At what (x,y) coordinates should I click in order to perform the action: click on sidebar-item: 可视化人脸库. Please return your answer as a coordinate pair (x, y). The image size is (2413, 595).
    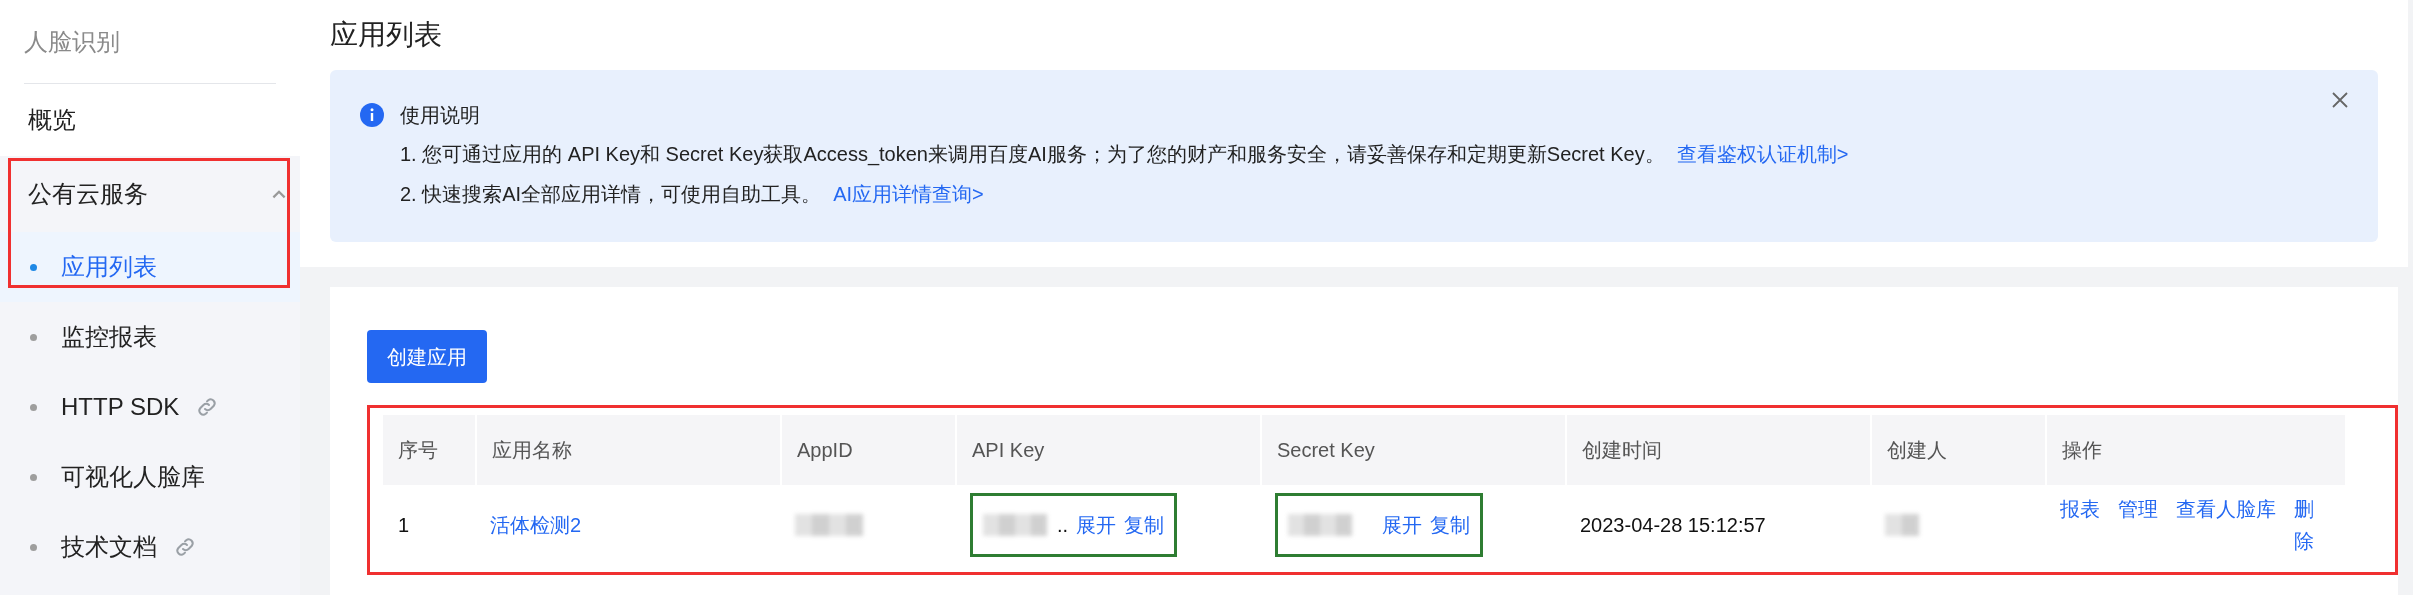
    Looking at the image, I should click on (150, 477).